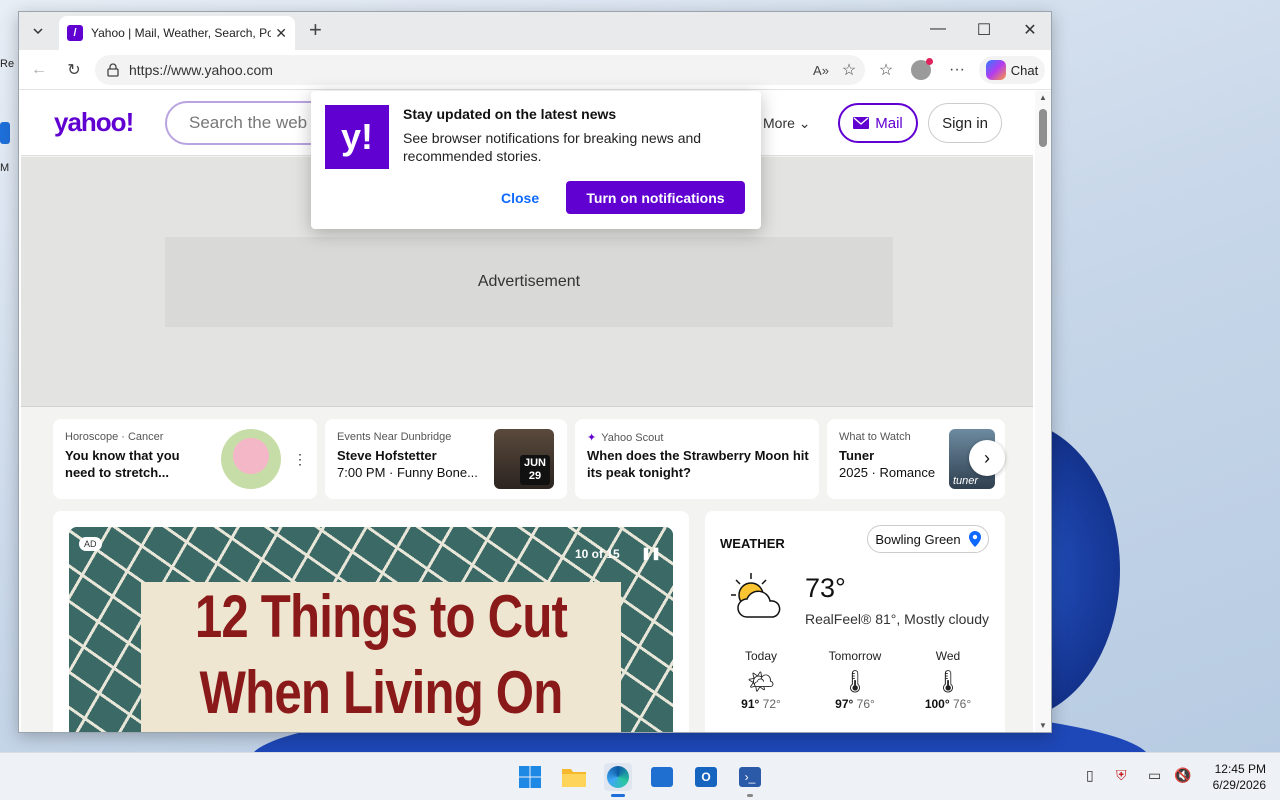 This screenshot has width=1280, height=800. Describe the element at coordinates (1182, 775) in the screenshot. I see `volume-muted-icon: 🔇` at that location.